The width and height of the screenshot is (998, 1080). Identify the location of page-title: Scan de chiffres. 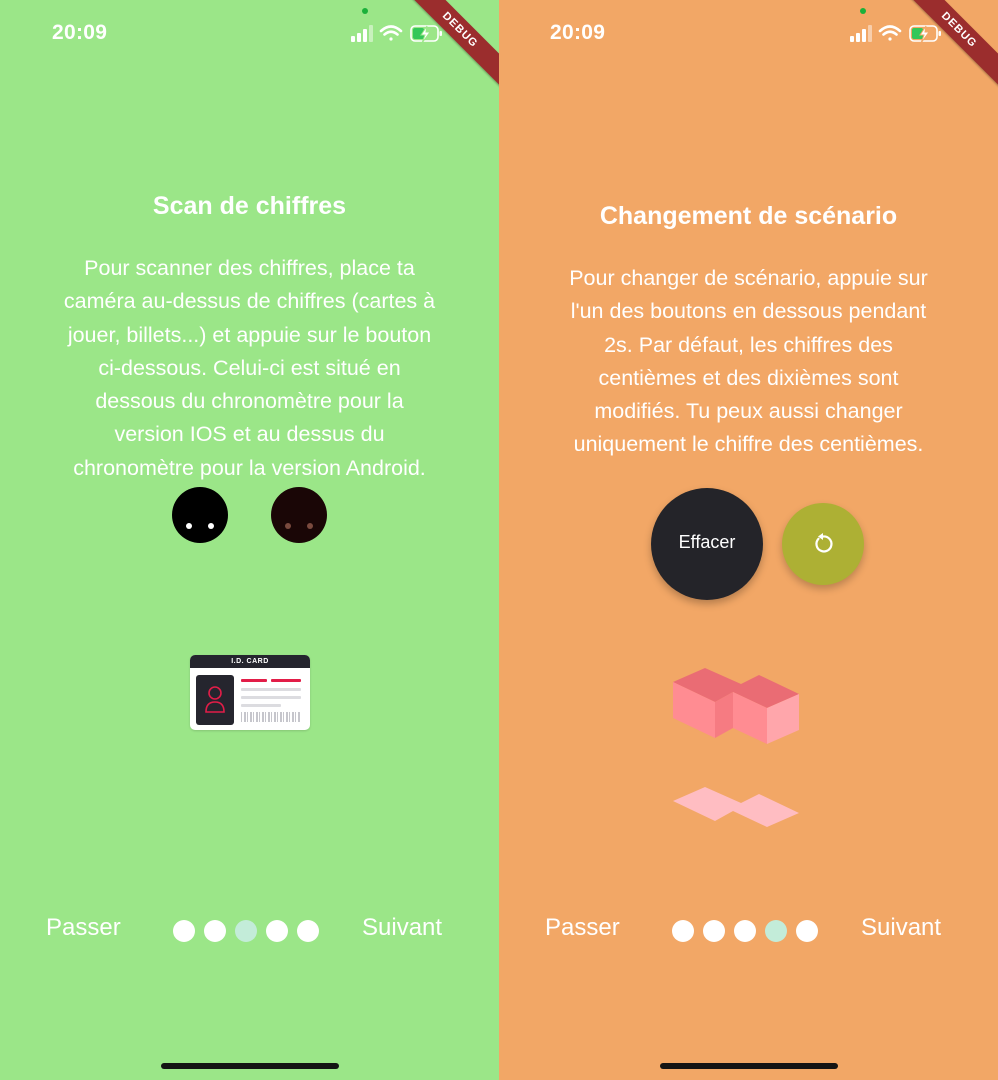
(249, 206).